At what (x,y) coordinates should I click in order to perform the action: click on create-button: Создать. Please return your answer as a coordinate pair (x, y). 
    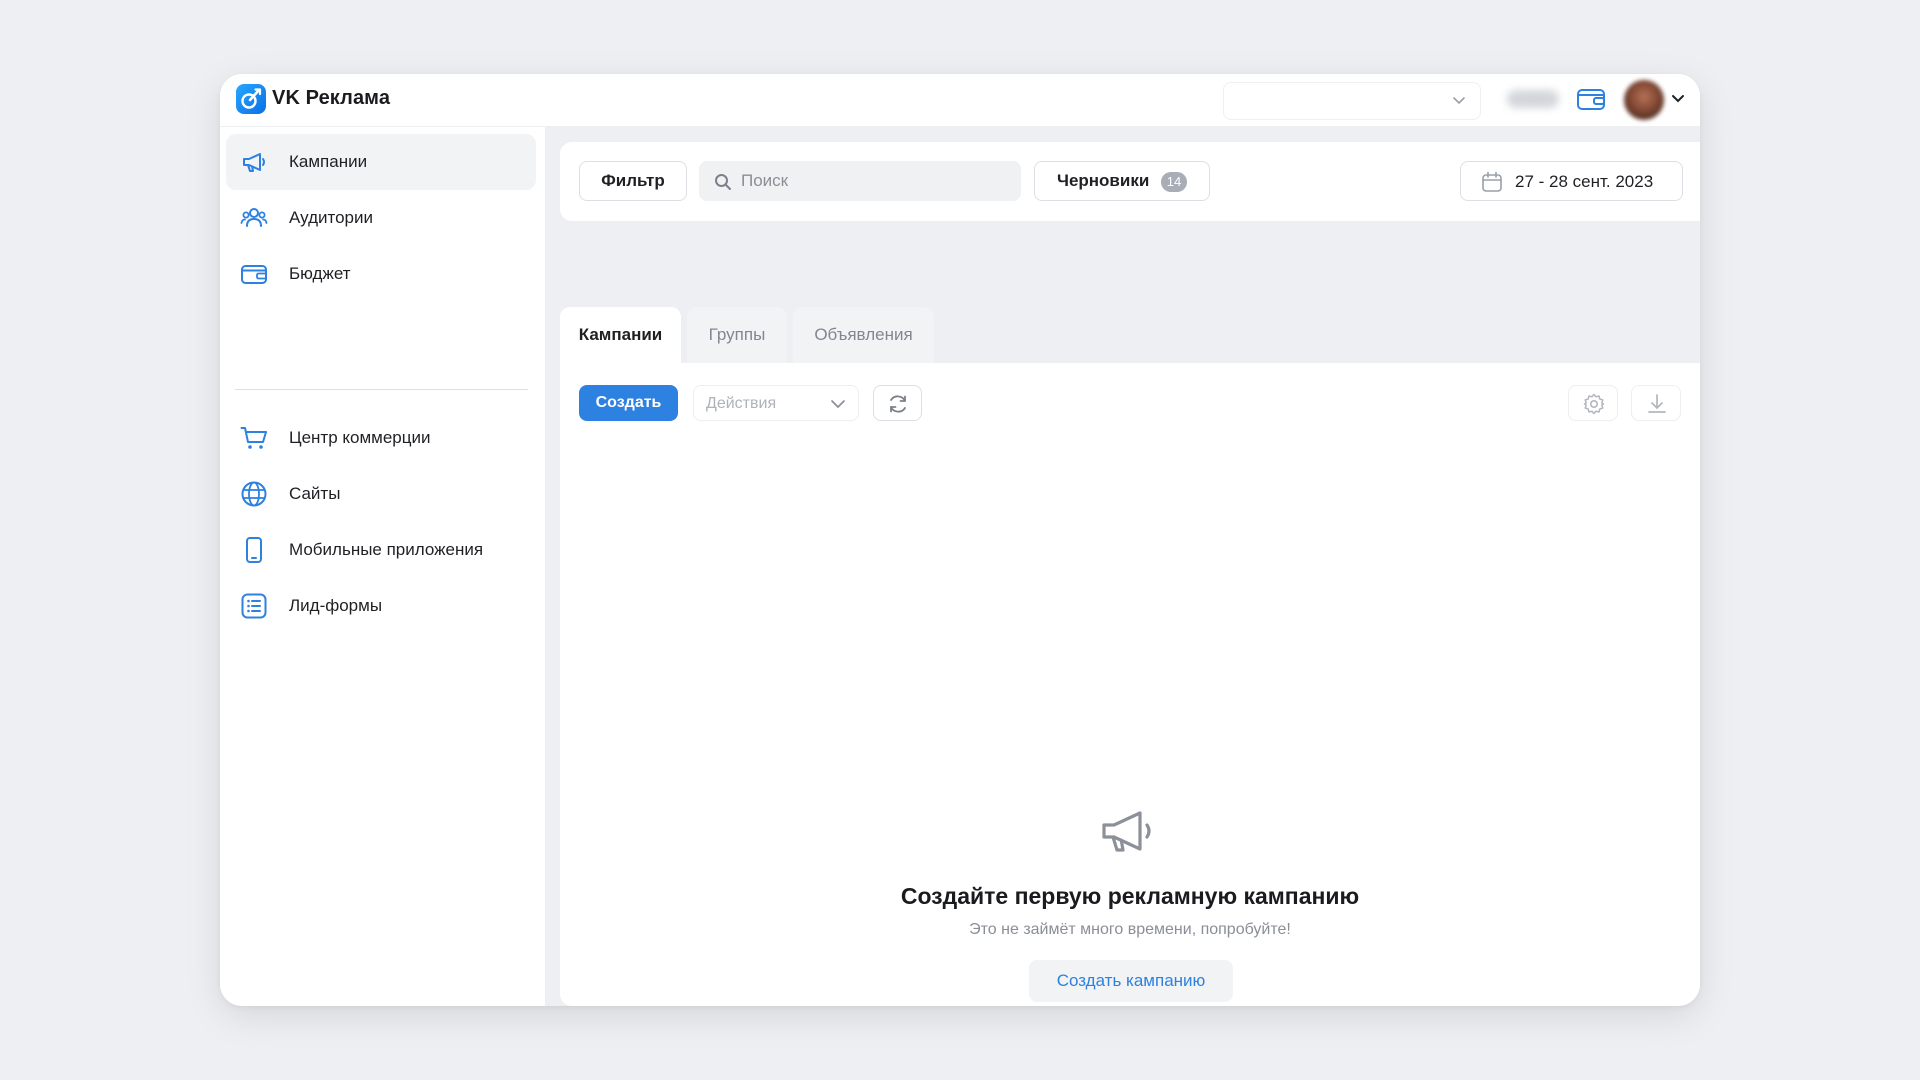
    Looking at the image, I should click on (628, 403).